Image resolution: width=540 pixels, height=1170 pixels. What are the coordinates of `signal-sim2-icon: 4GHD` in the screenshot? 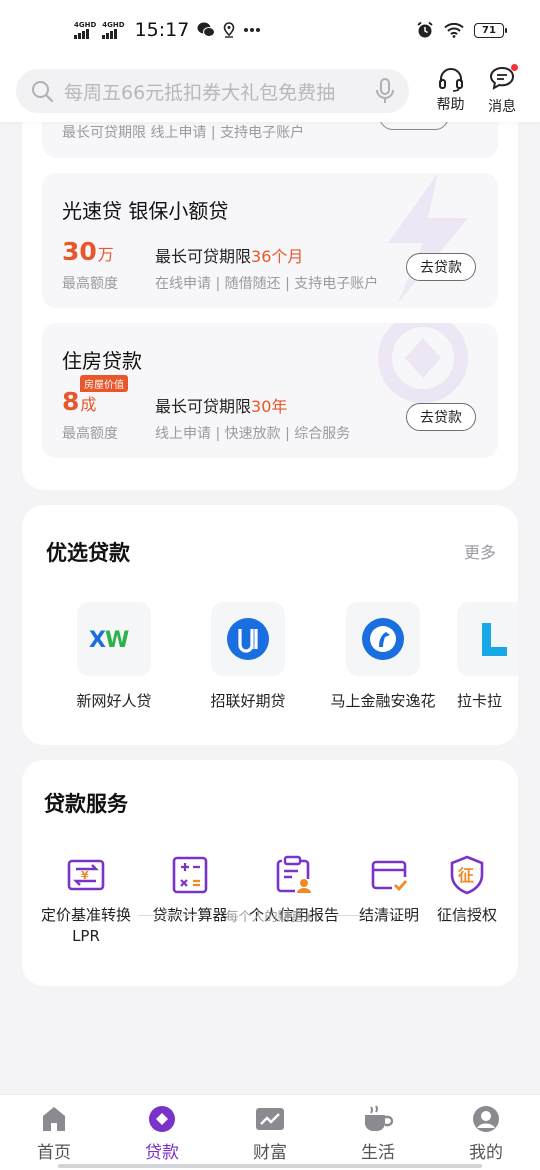 It's located at (113, 30).